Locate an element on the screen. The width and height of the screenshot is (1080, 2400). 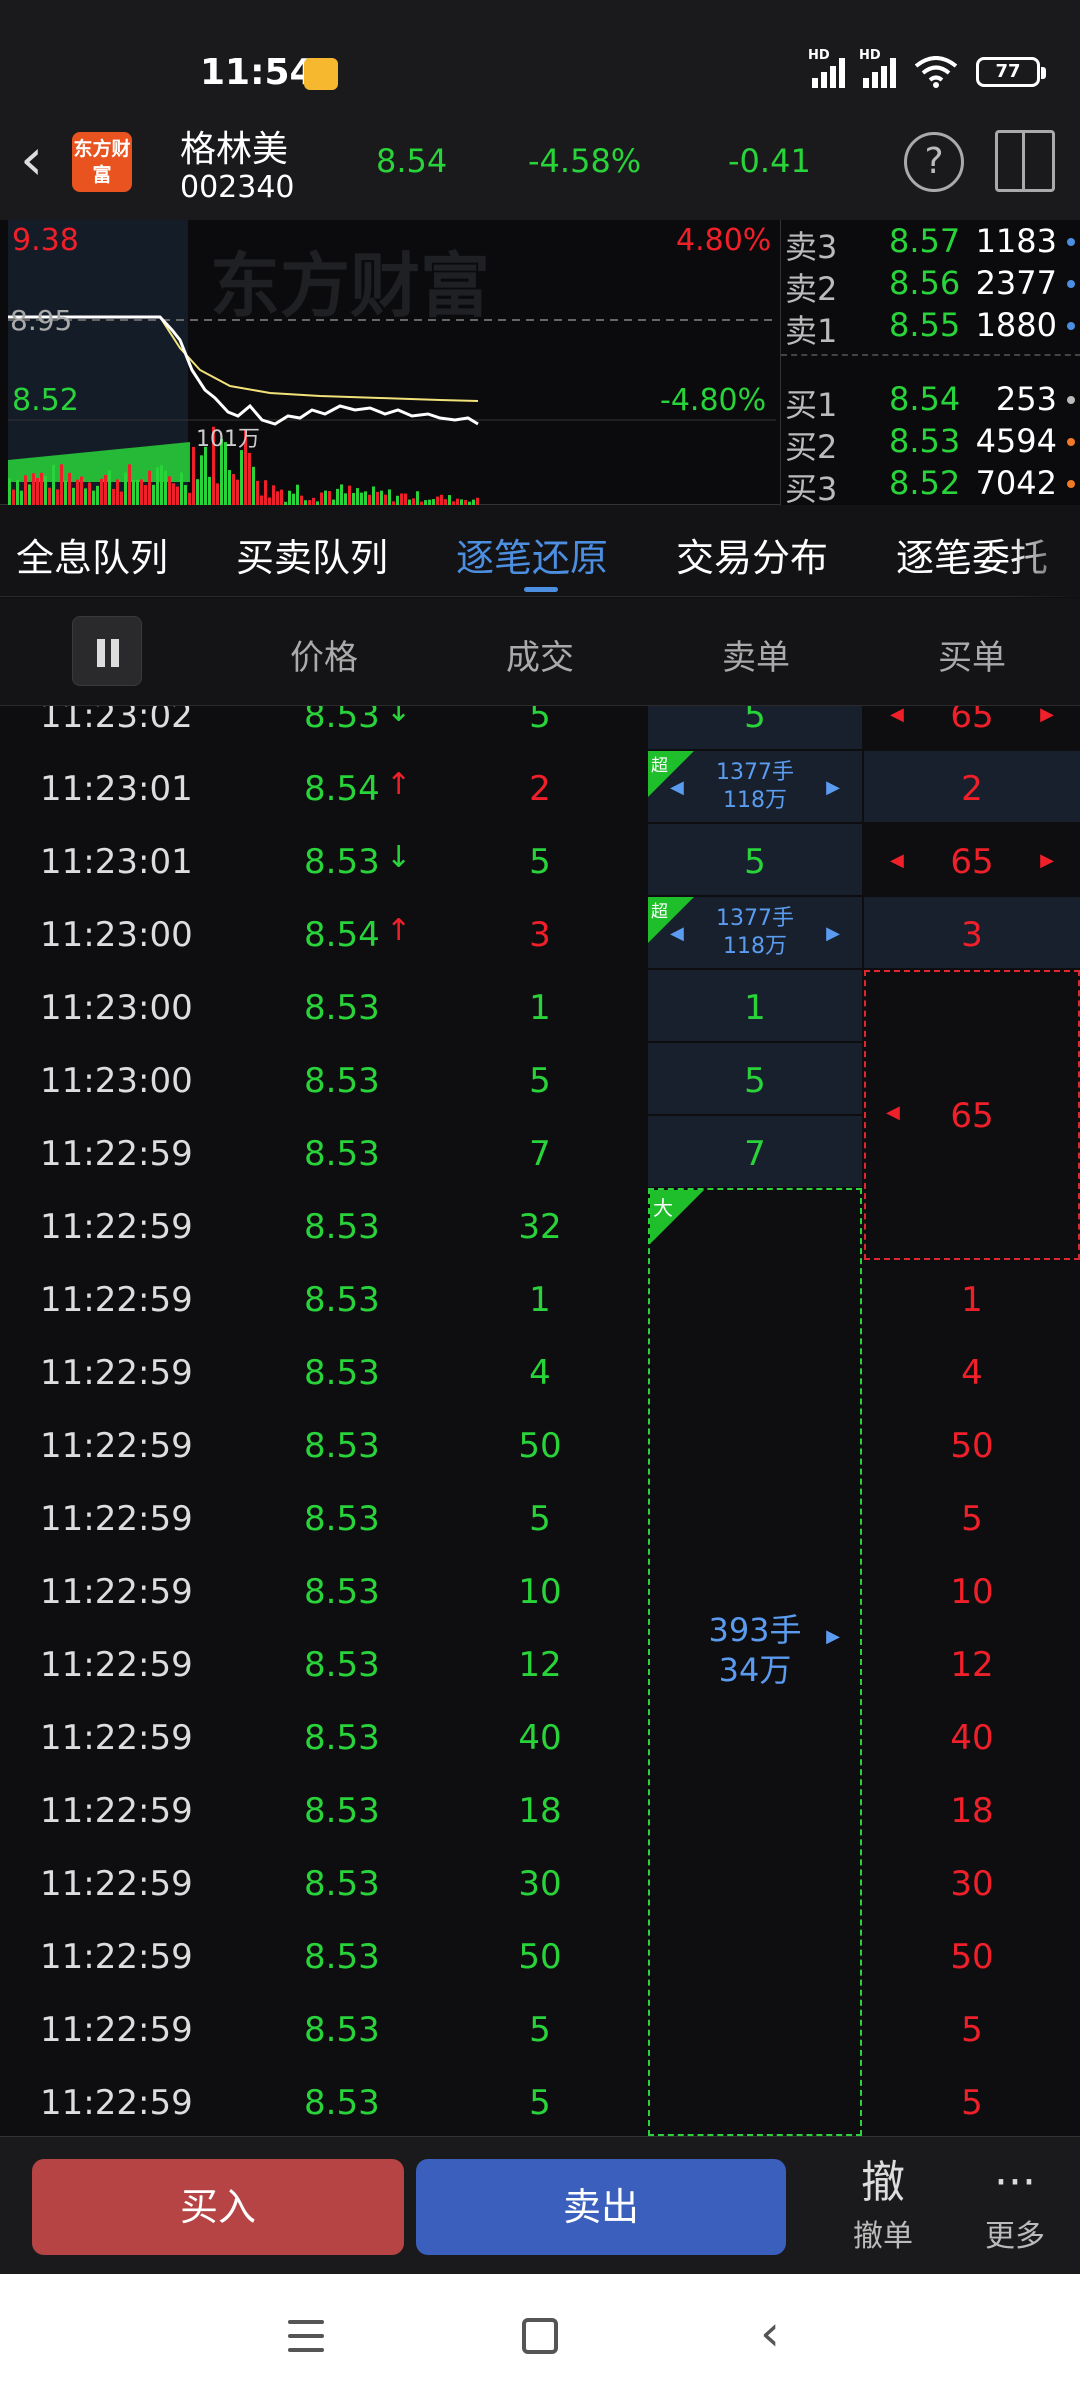
chart-low-price: 8.52 is located at coordinates (45, 400).